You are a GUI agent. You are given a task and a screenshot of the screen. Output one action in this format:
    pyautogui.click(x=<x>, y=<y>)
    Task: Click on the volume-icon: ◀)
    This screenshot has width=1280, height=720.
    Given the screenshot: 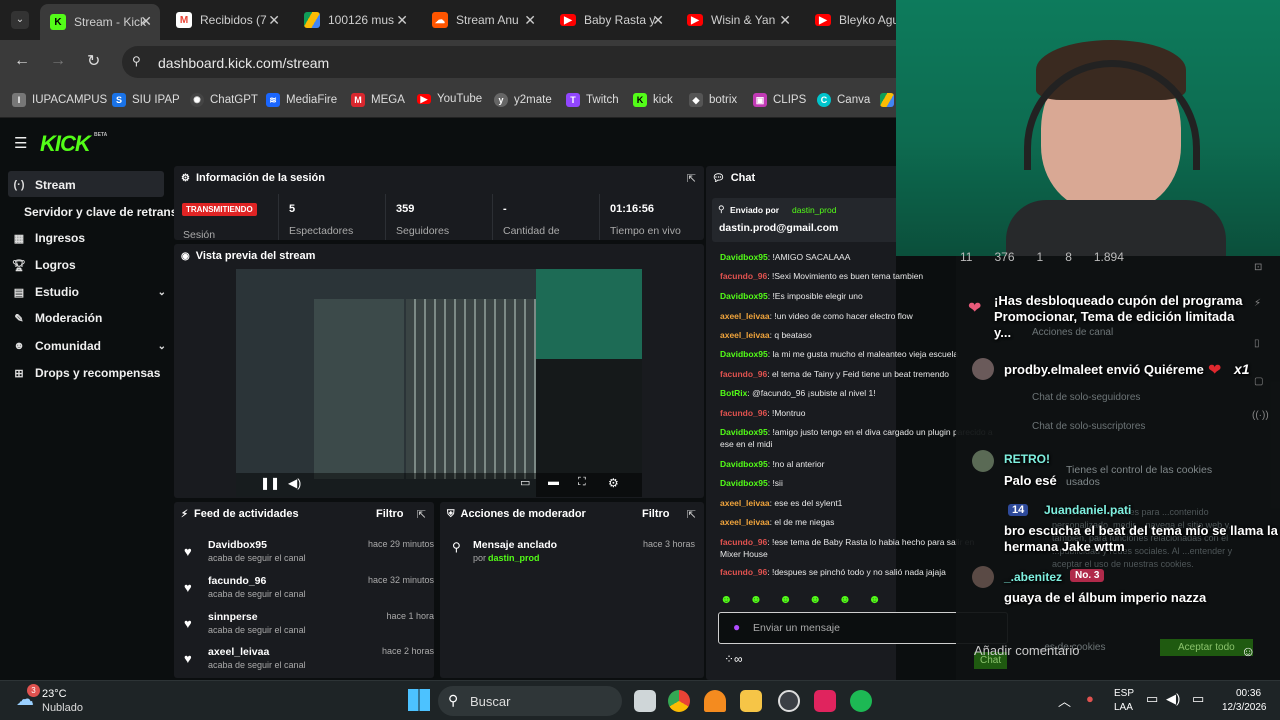 What is the action you would take?
    pyautogui.click(x=294, y=483)
    